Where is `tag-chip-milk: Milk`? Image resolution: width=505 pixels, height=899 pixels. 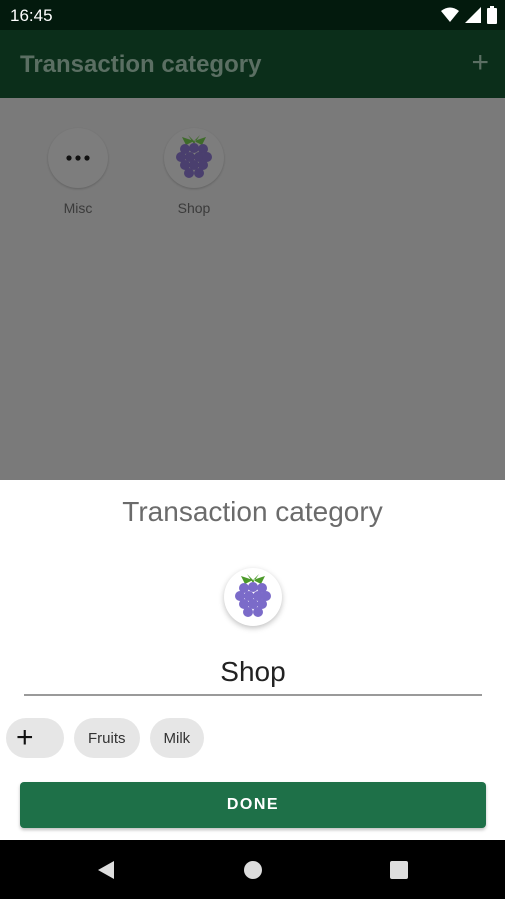
tag-chip-milk: Milk is located at coordinates (177, 738).